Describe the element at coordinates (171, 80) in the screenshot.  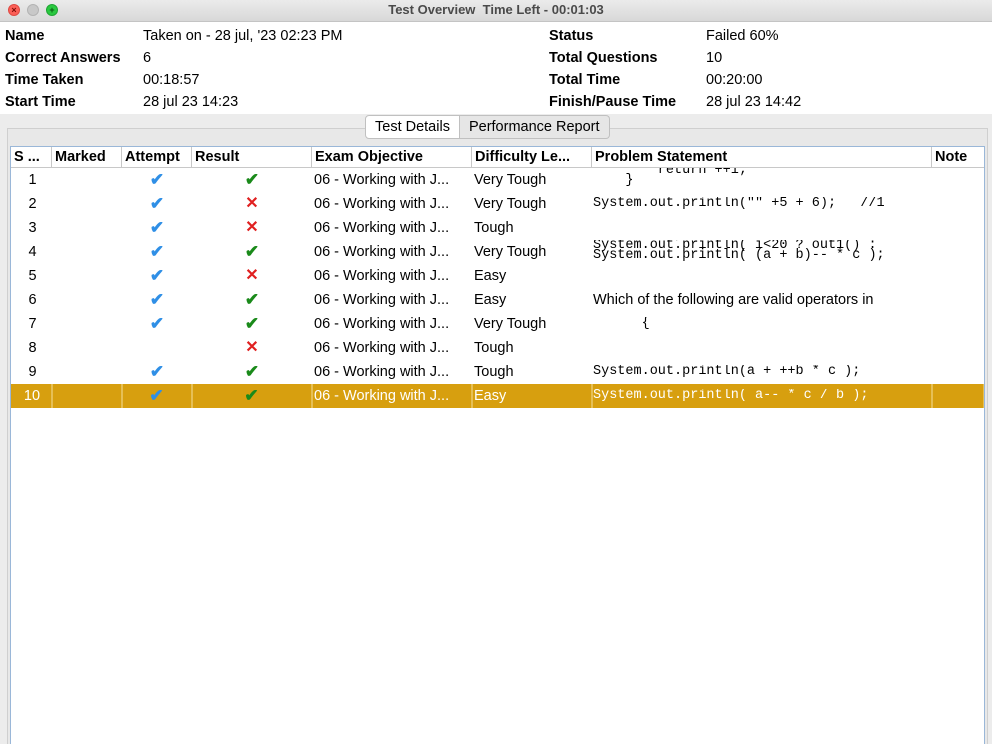
I see `time-taken-value: 00:18:57` at that location.